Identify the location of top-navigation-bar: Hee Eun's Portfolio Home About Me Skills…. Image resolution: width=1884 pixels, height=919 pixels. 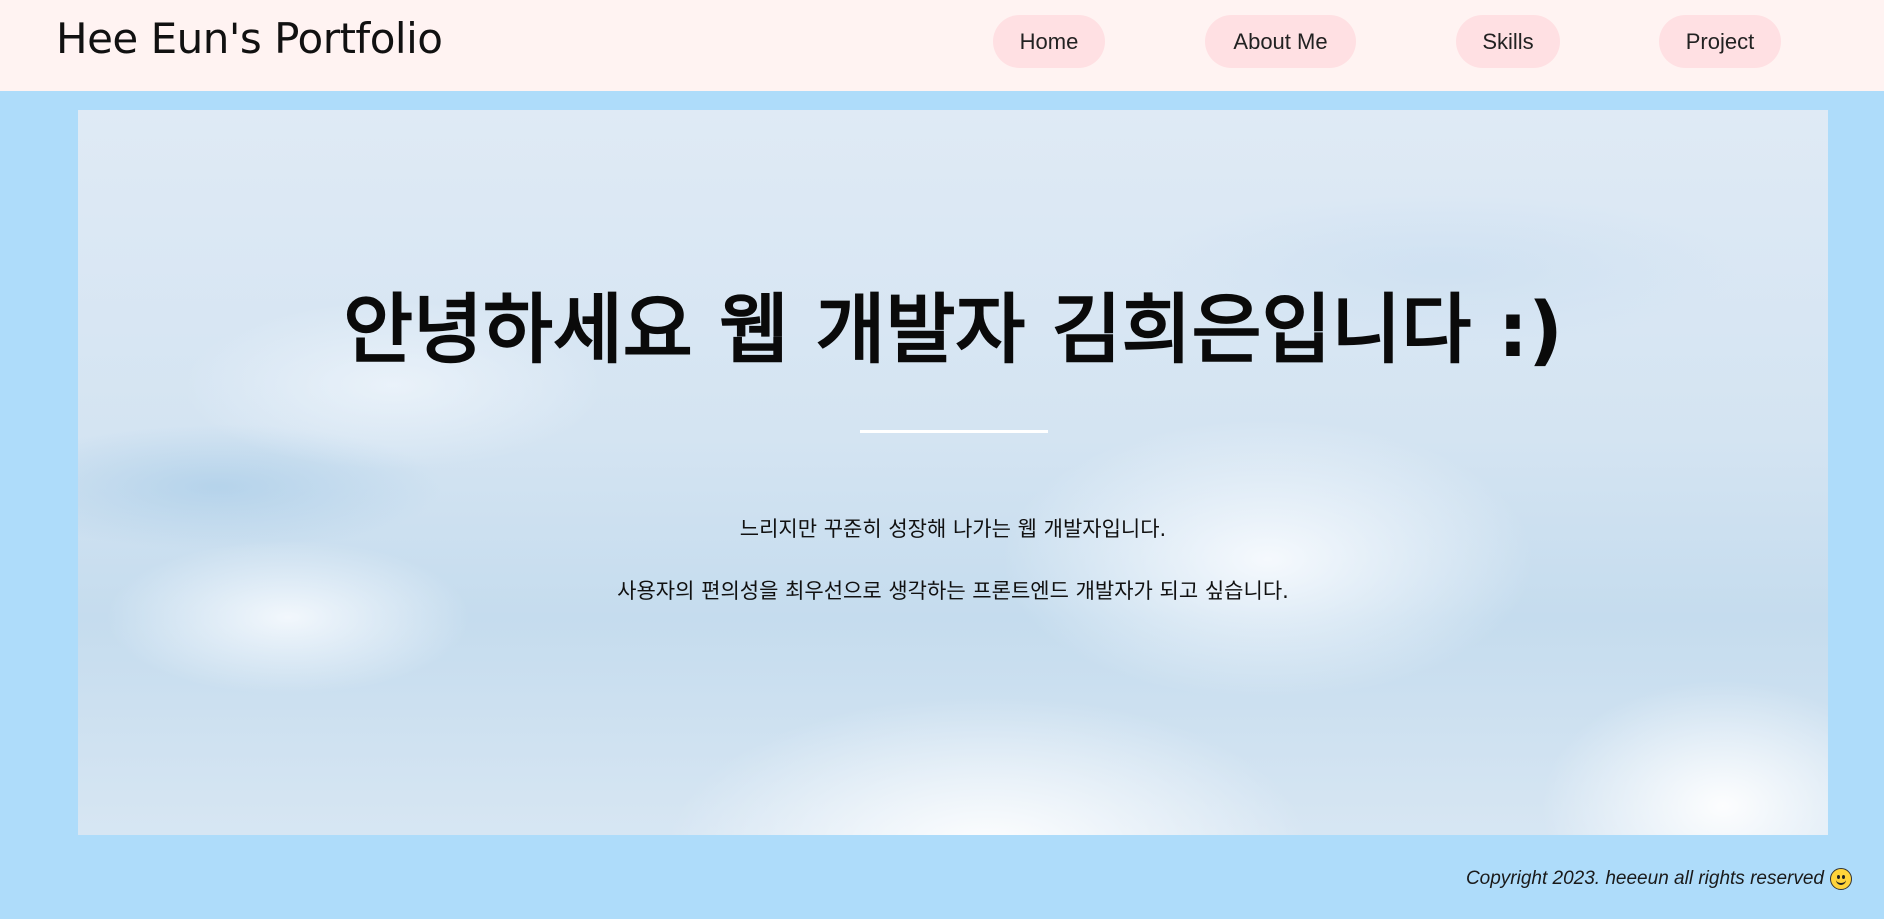
(942, 45).